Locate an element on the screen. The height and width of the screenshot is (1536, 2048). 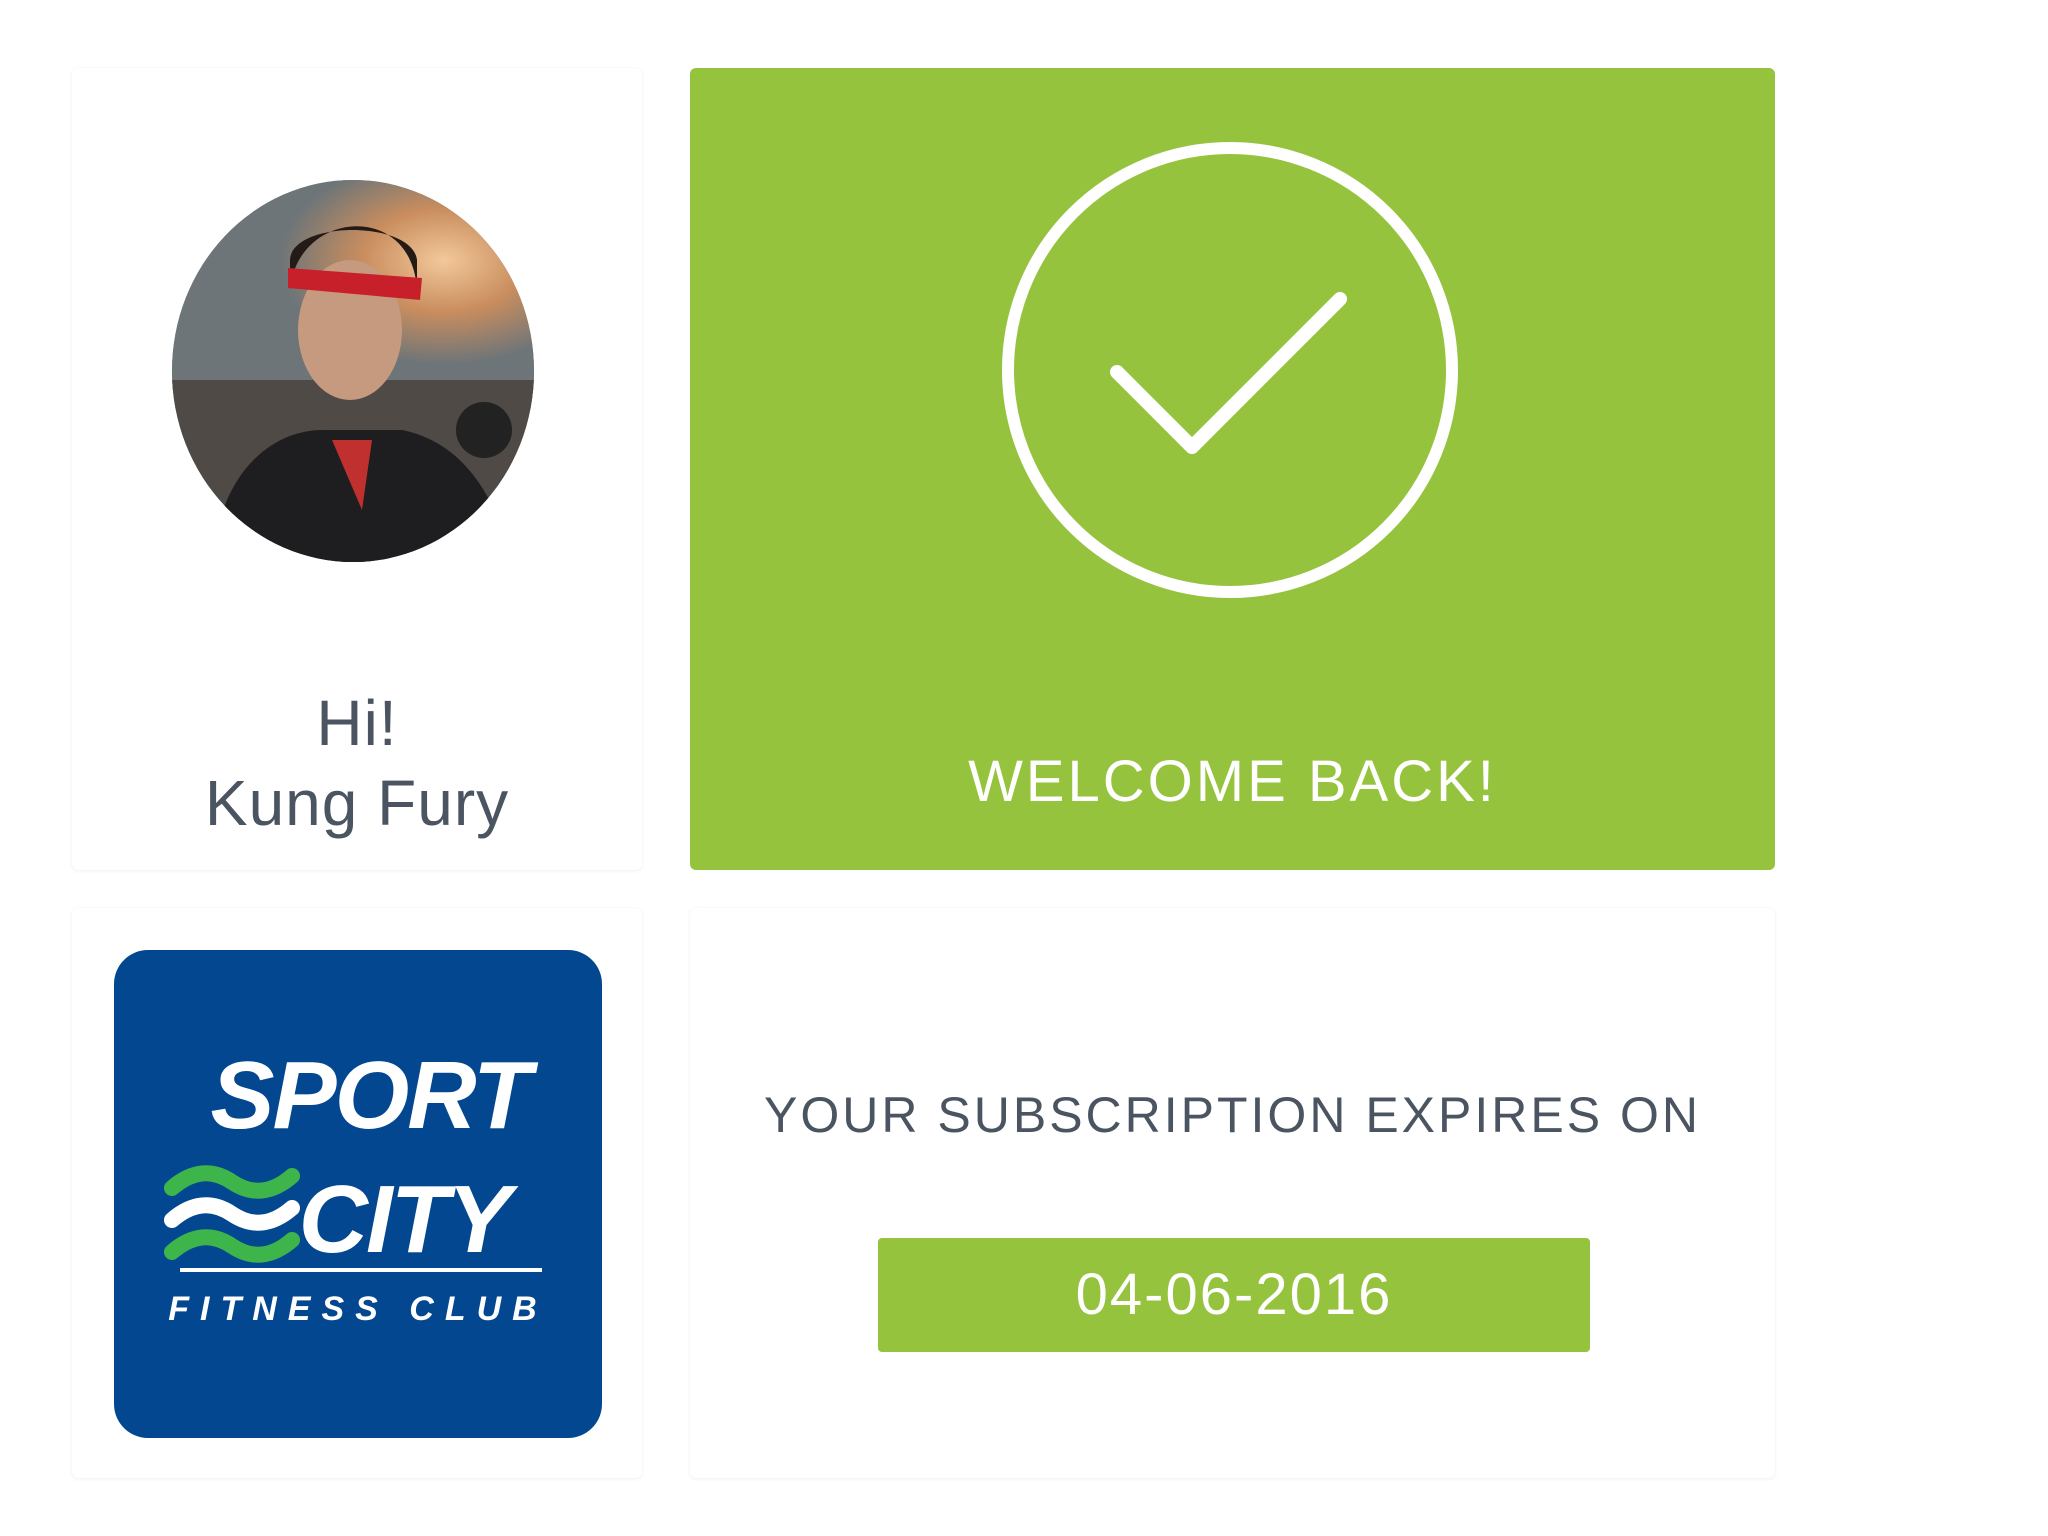
logo-line1: SPORT is located at coordinates (375, 1095).